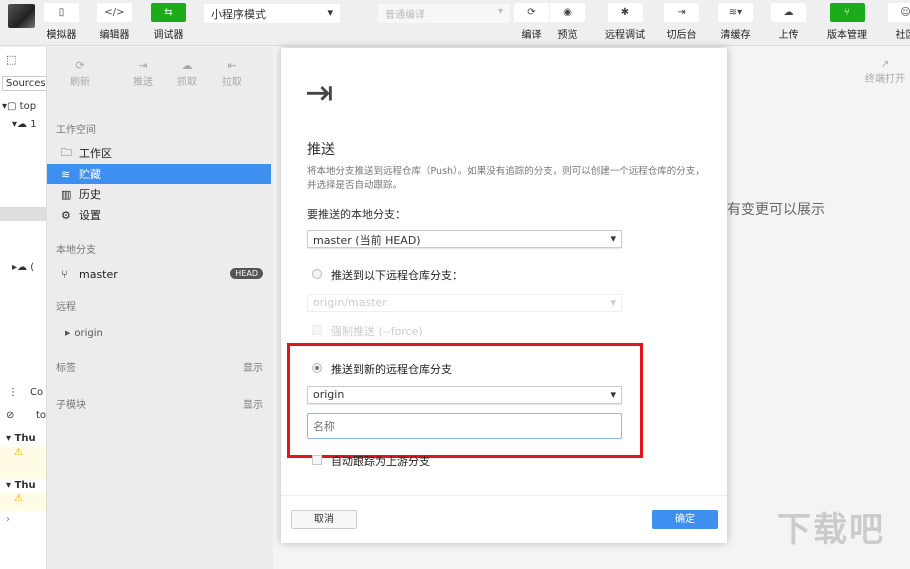 This screenshot has width=910, height=569. Describe the element at coordinates (61, 12) in the screenshot. I see `phone-icon: ▯` at that location.